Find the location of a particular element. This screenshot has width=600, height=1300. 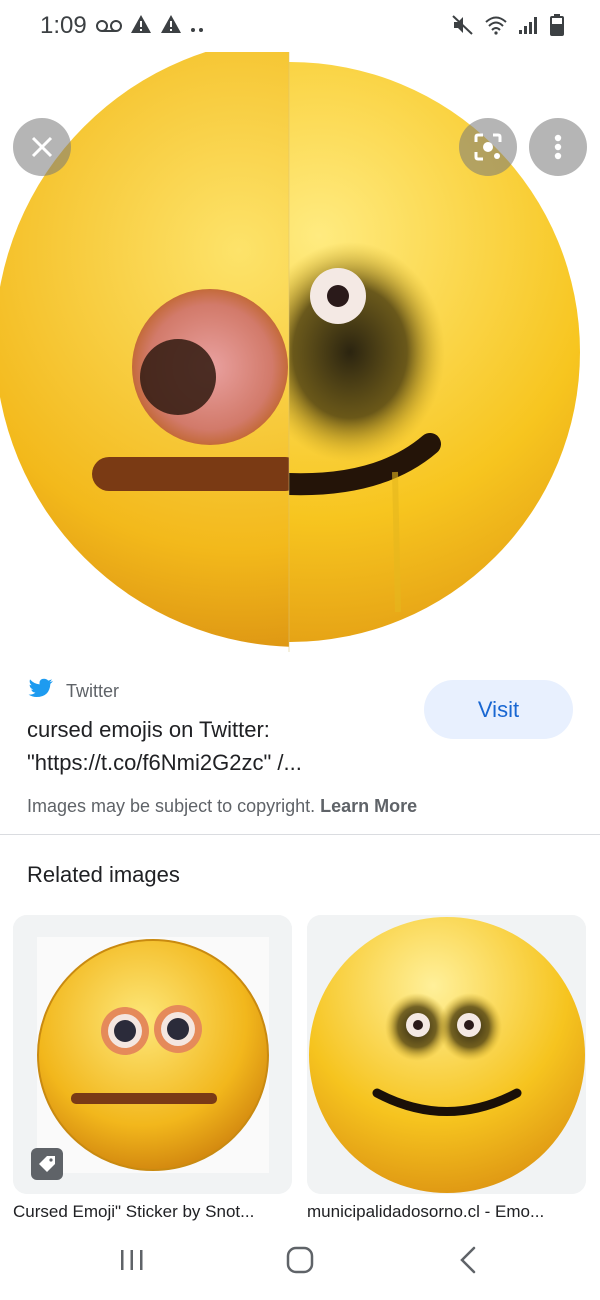

more-dots-icon is located at coordinates (197, 27).